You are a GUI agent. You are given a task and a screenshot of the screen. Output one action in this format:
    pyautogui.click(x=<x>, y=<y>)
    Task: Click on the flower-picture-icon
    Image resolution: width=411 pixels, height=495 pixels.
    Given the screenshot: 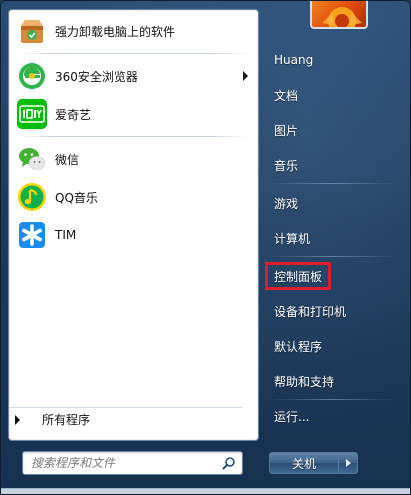 What is the action you would take?
    pyautogui.click(x=342, y=17)
    